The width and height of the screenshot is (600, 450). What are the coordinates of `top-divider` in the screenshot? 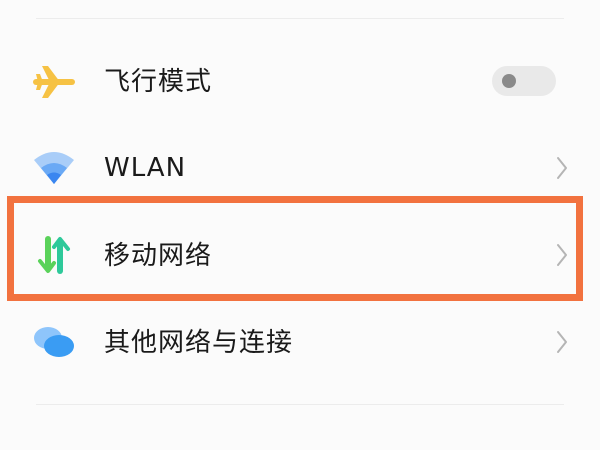 It's located at (300, 18).